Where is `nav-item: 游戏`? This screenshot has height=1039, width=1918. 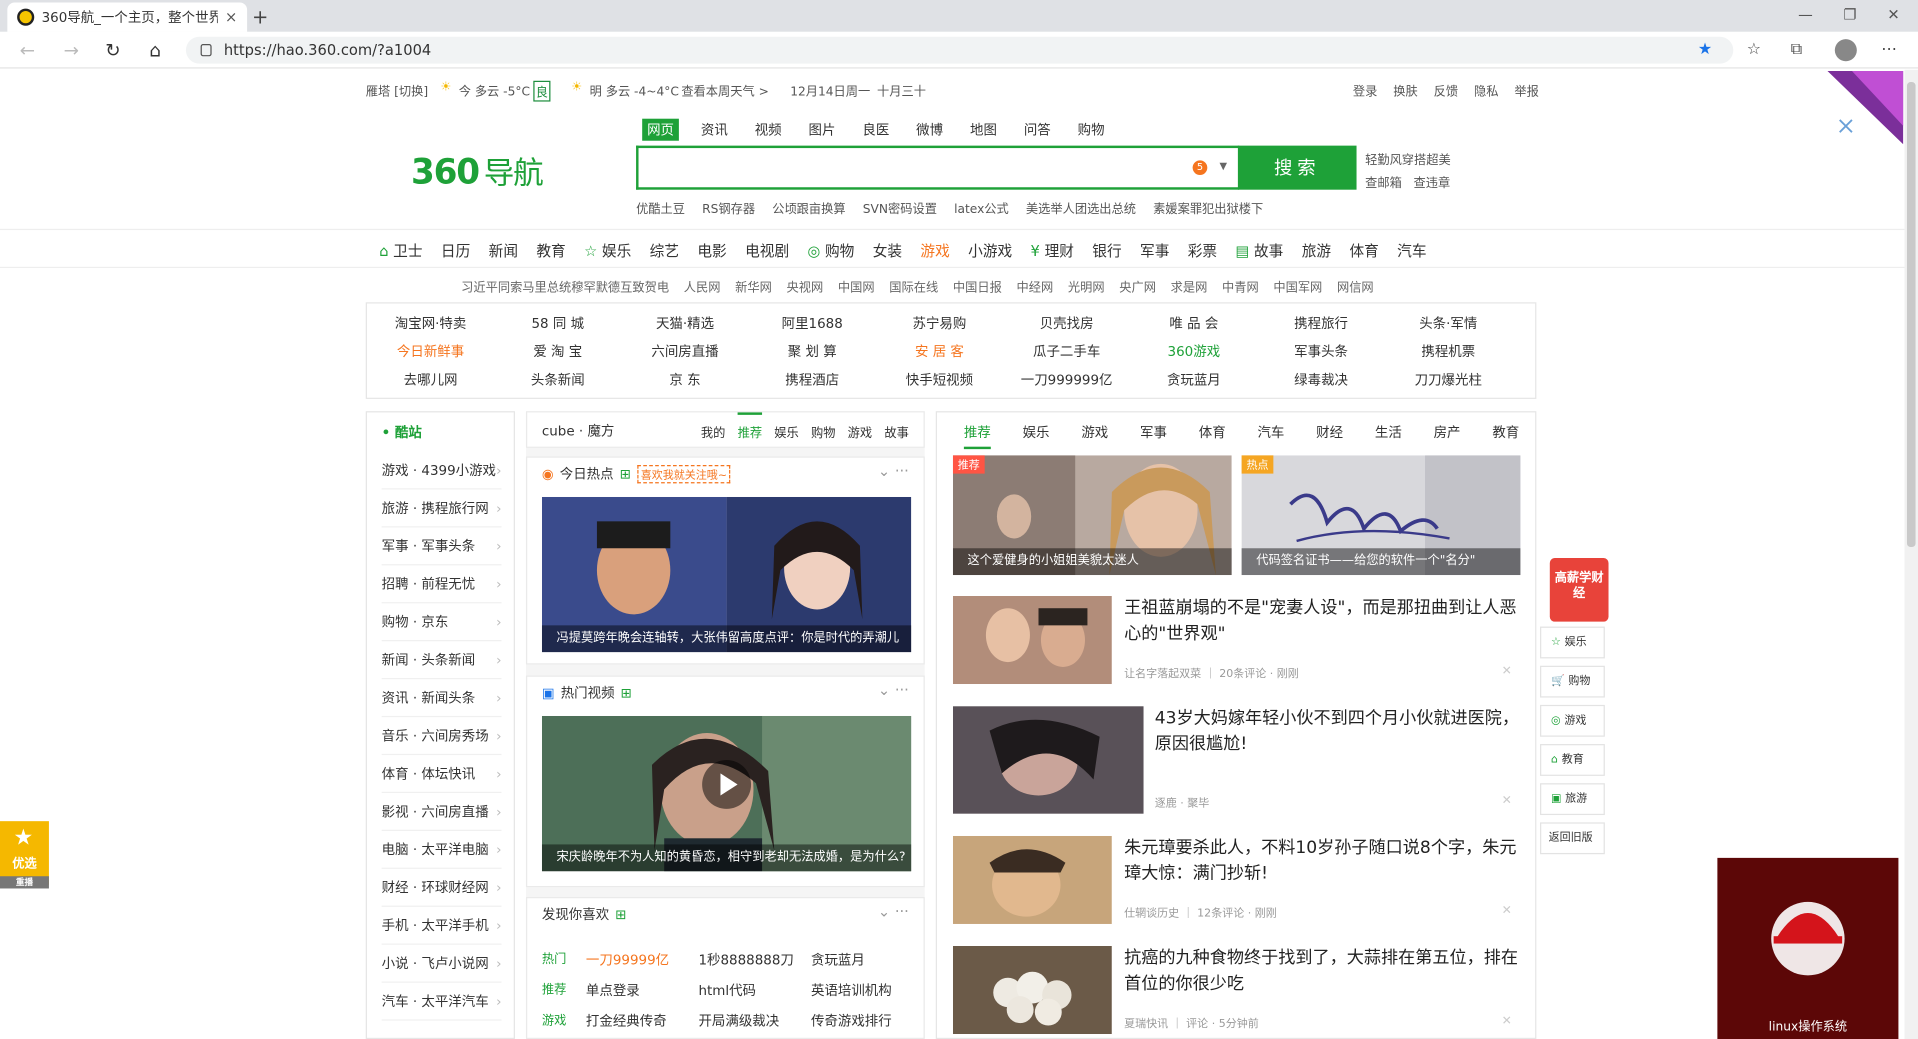
nav-item: 游戏 is located at coordinates (934, 250).